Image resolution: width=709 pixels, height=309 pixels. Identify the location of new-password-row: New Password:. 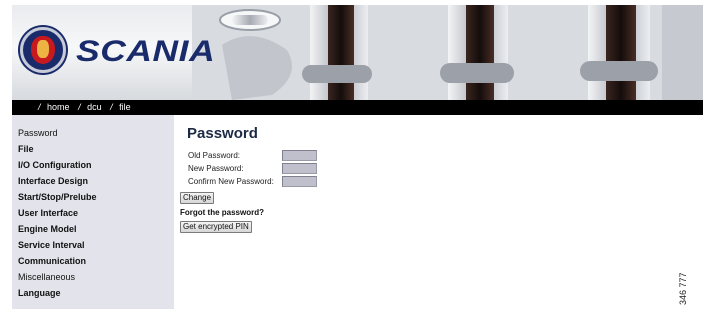
(216, 169).